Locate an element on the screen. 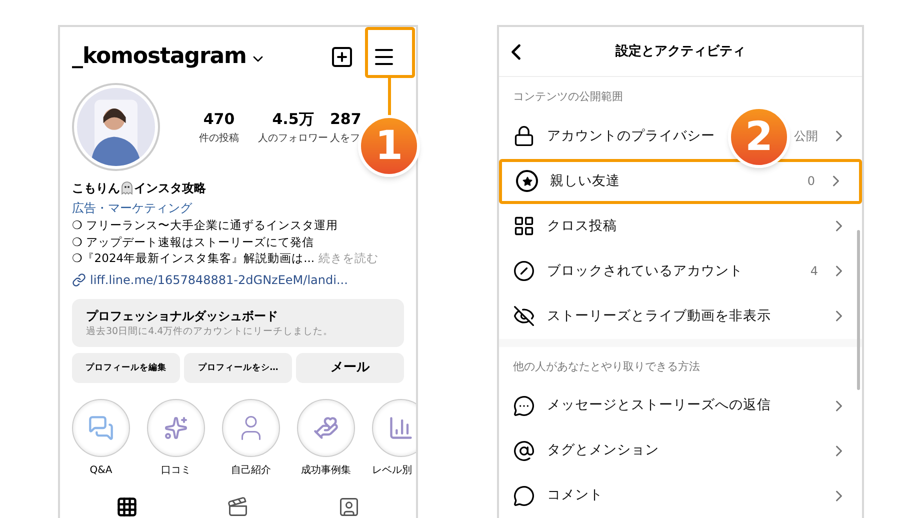 This screenshot has width=921, height=518. row-value: 公開 is located at coordinates (806, 136).